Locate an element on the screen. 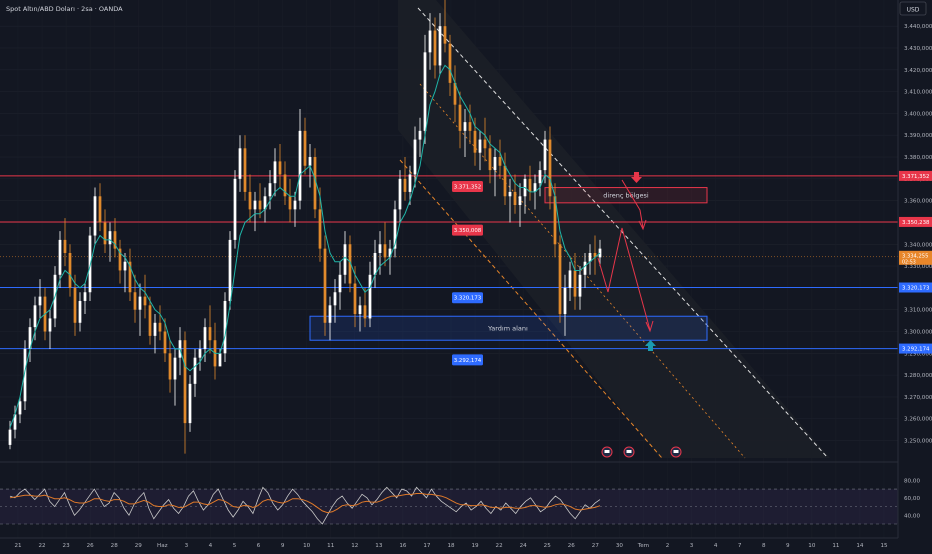 Image resolution: width=932 pixels, height=554 pixels. price-tick-label: 3.360,000 is located at coordinates (918, 202).